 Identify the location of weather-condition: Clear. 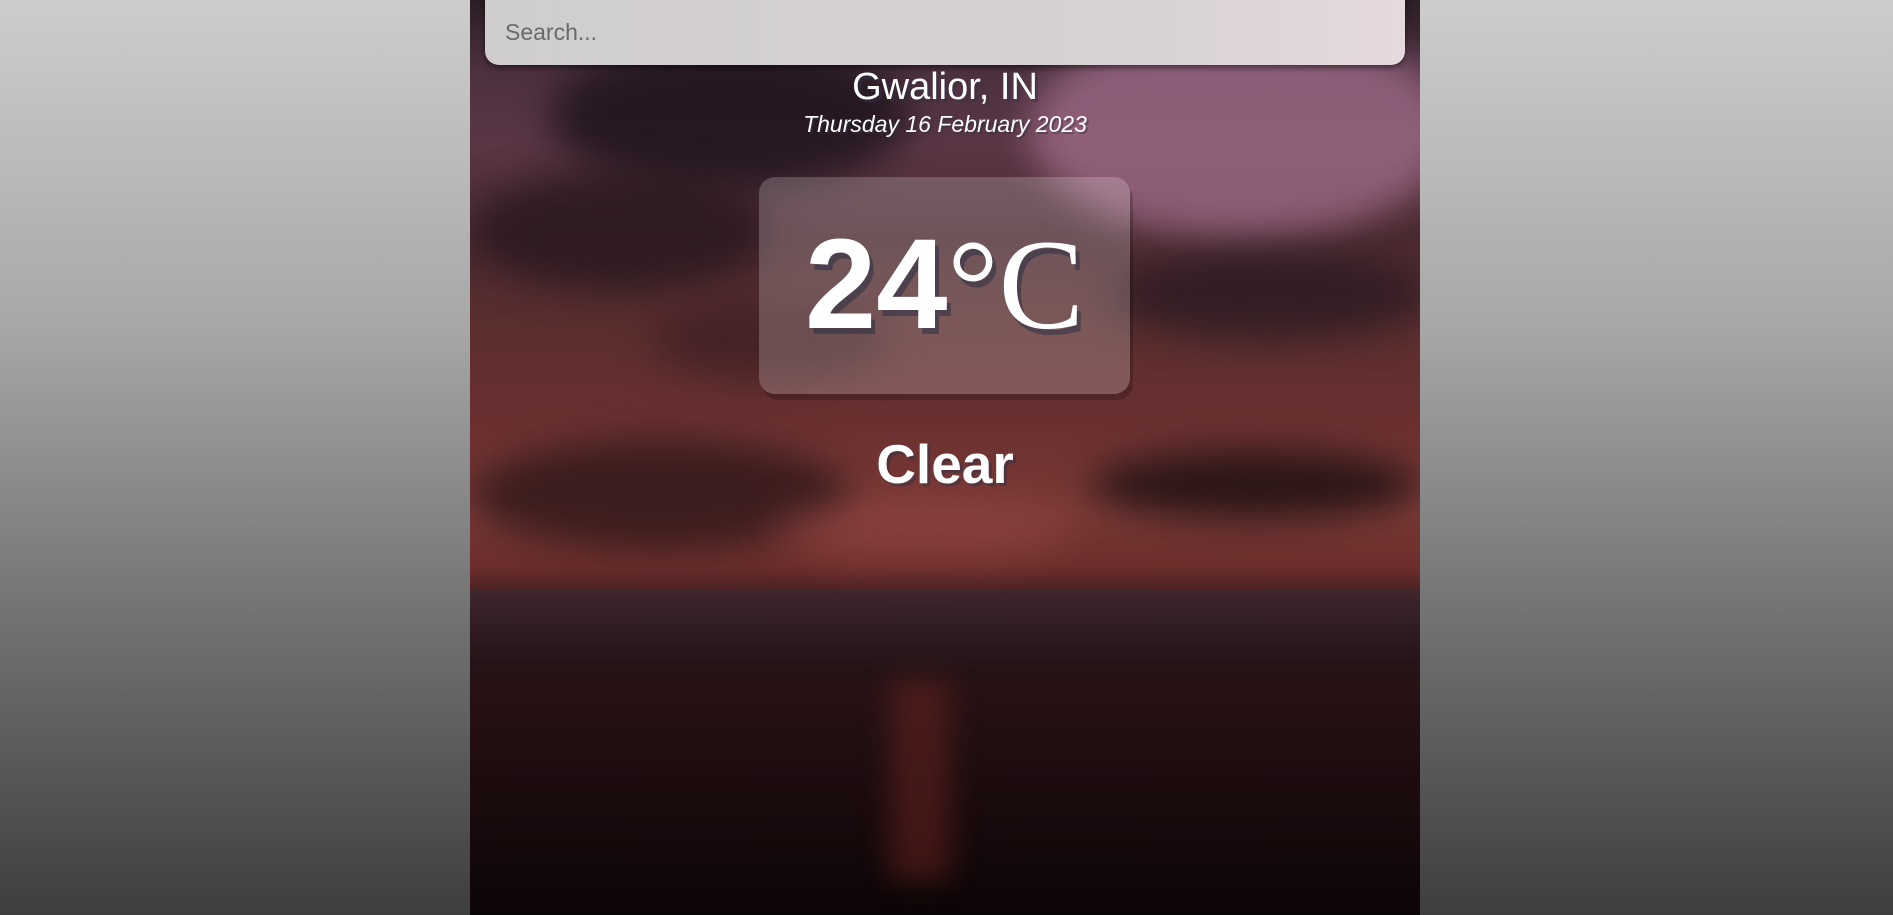
(945, 464).